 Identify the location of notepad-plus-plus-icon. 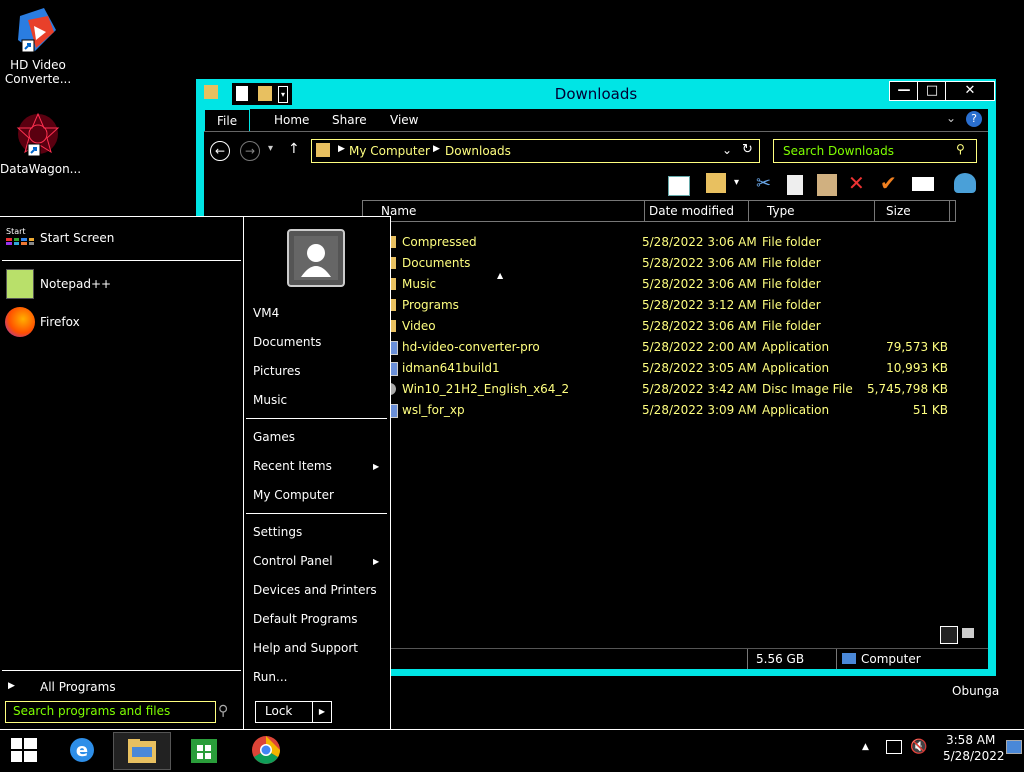
(20, 284).